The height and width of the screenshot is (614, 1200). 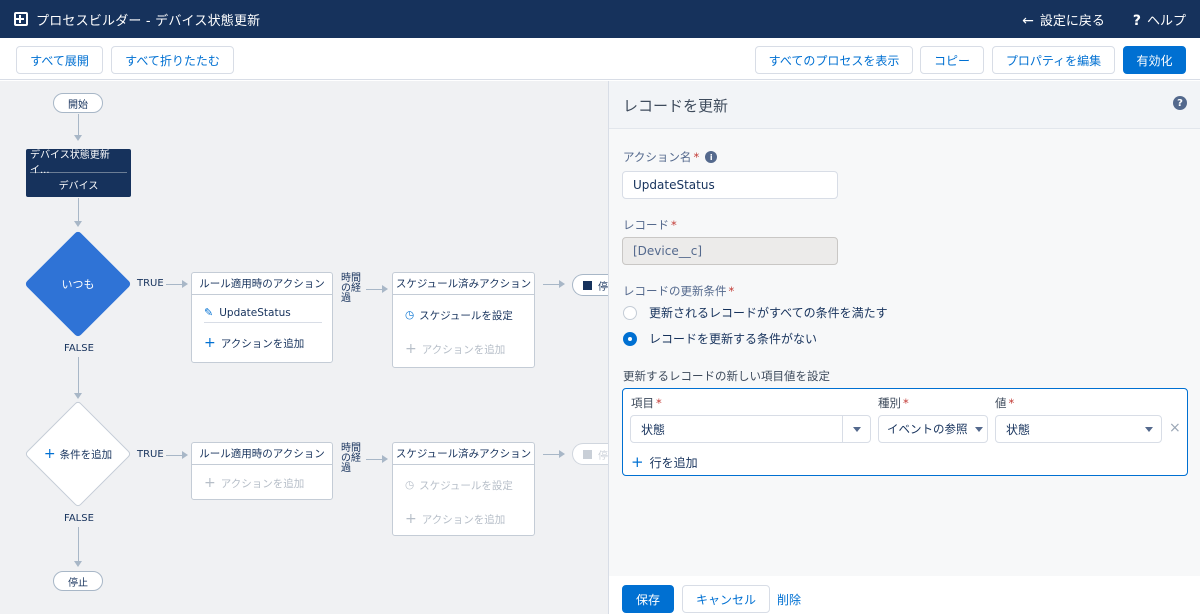 I want to click on scheduled-actions-card-disabled: スケジュール済みアクション ◷ スケジュールを設定 + アクションを追加, so click(x=463, y=489).